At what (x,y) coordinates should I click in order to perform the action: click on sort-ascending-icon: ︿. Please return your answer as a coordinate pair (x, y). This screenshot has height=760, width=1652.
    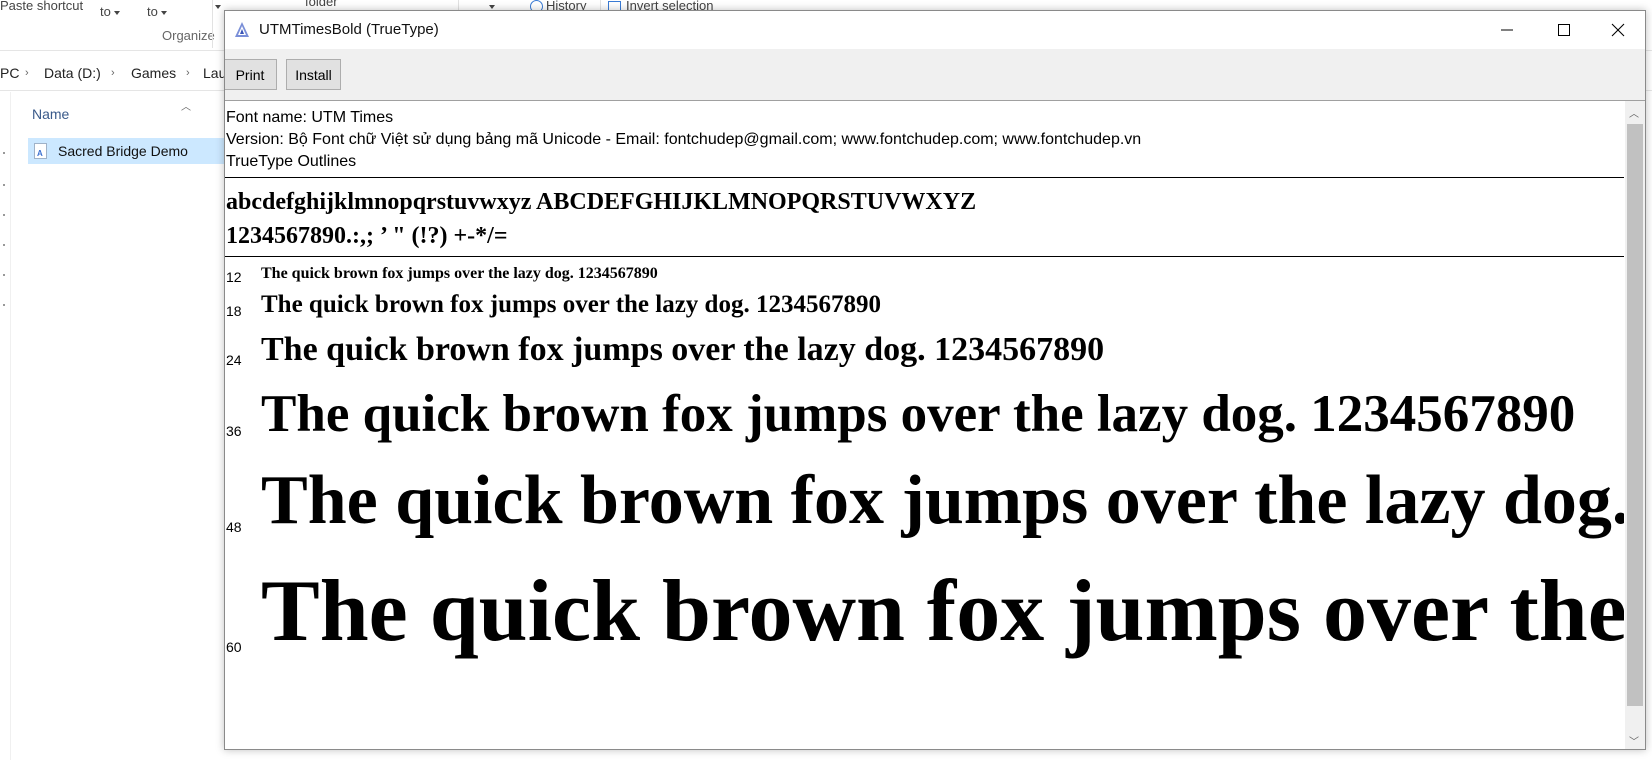
    Looking at the image, I should click on (186, 107).